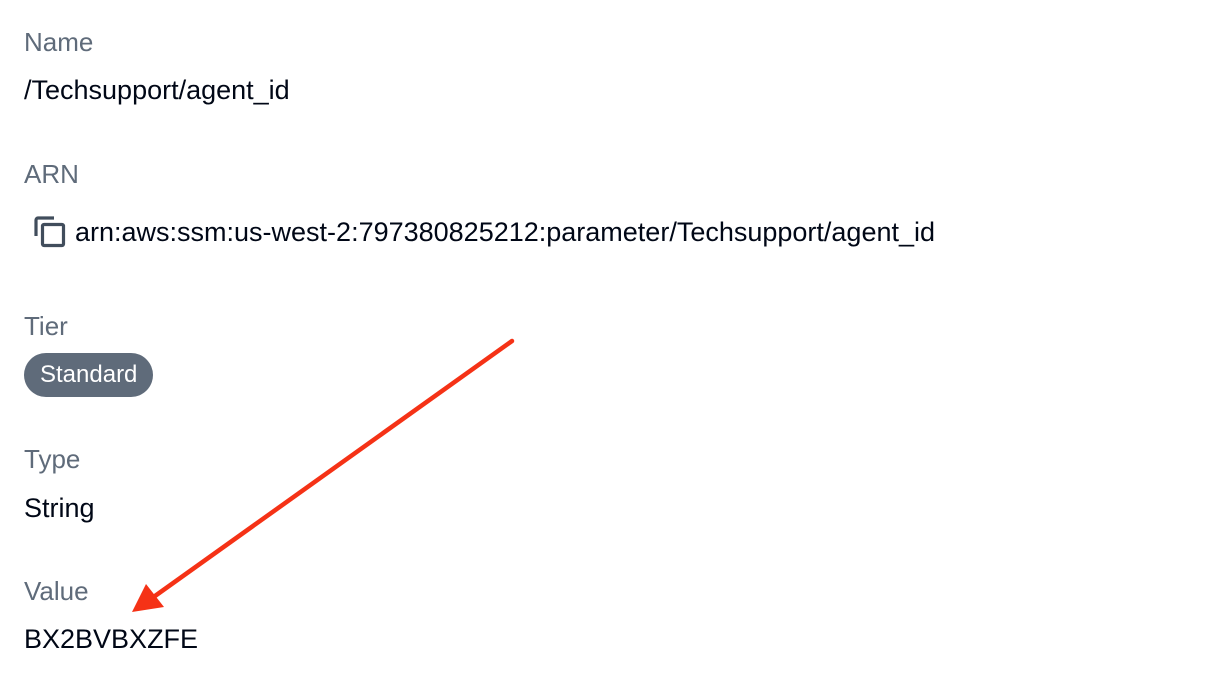  I want to click on value-label: Value, so click(56, 591).